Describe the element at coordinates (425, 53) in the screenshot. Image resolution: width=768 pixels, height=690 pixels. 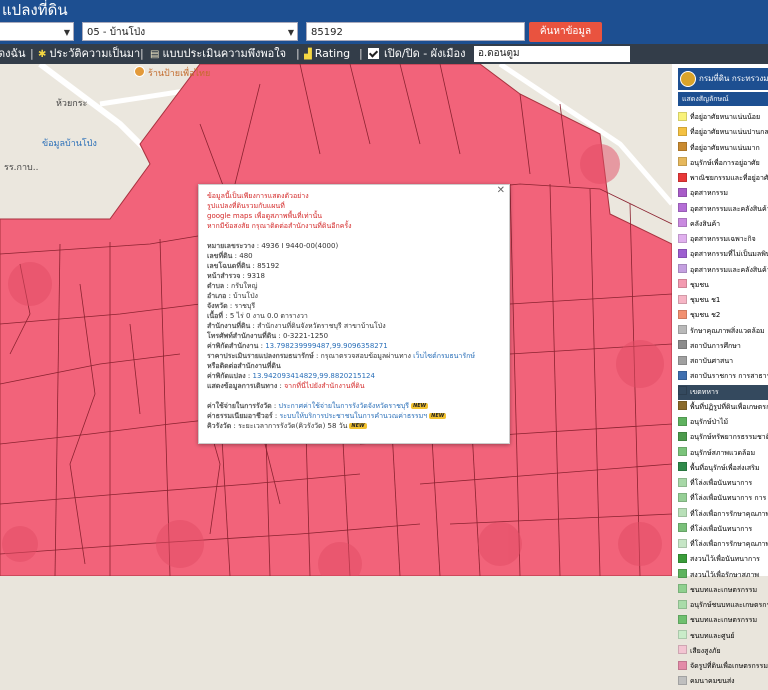
I see `toggle-label: เปิด/ปิด - ผังเมือง` at that location.